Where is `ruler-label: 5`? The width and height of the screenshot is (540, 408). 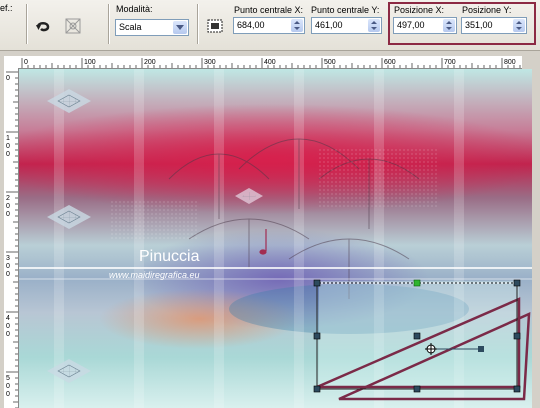 ruler-label: 5 is located at coordinates (8, 378).